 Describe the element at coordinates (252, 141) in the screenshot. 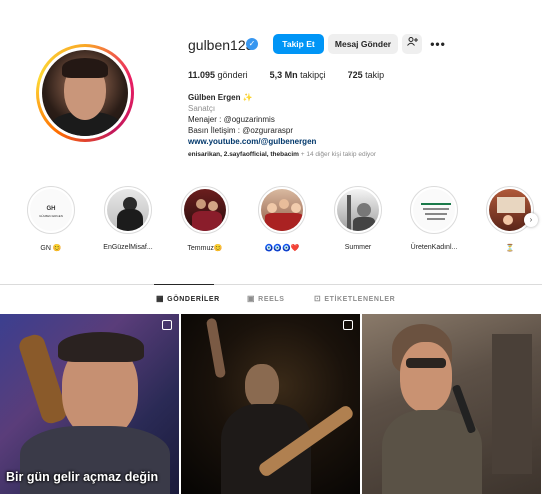

I see `bio-link: www.youtube.com/@gulbenergen` at that location.